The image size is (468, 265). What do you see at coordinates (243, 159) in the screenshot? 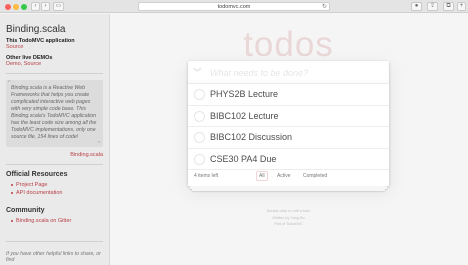
I see `todo-label: CSE30 PA4 Due` at bounding box center [243, 159].